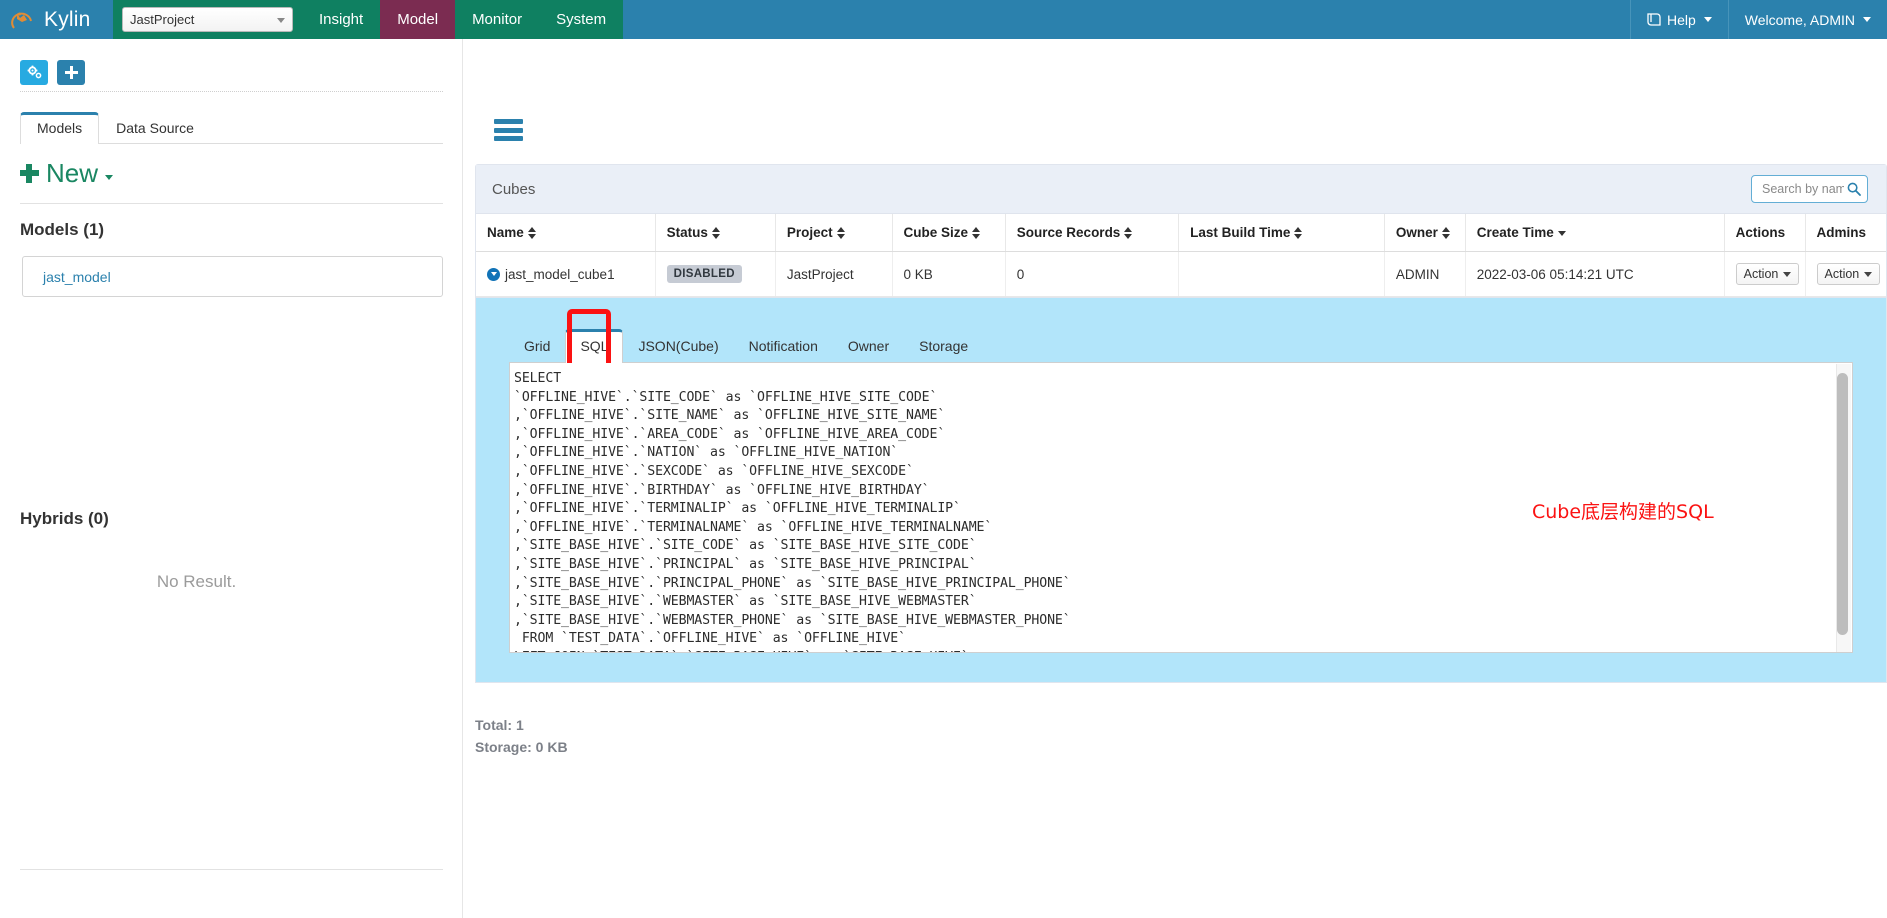 This screenshot has height=918, width=1887. I want to click on cubes-panel-header: Cubes, so click(1181, 189).